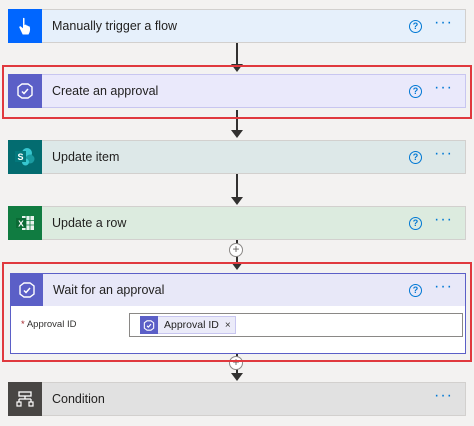 The width and height of the screenshot is (474, 426). I want to click on approval-id-label: * Approval ID, so click(48, 324).